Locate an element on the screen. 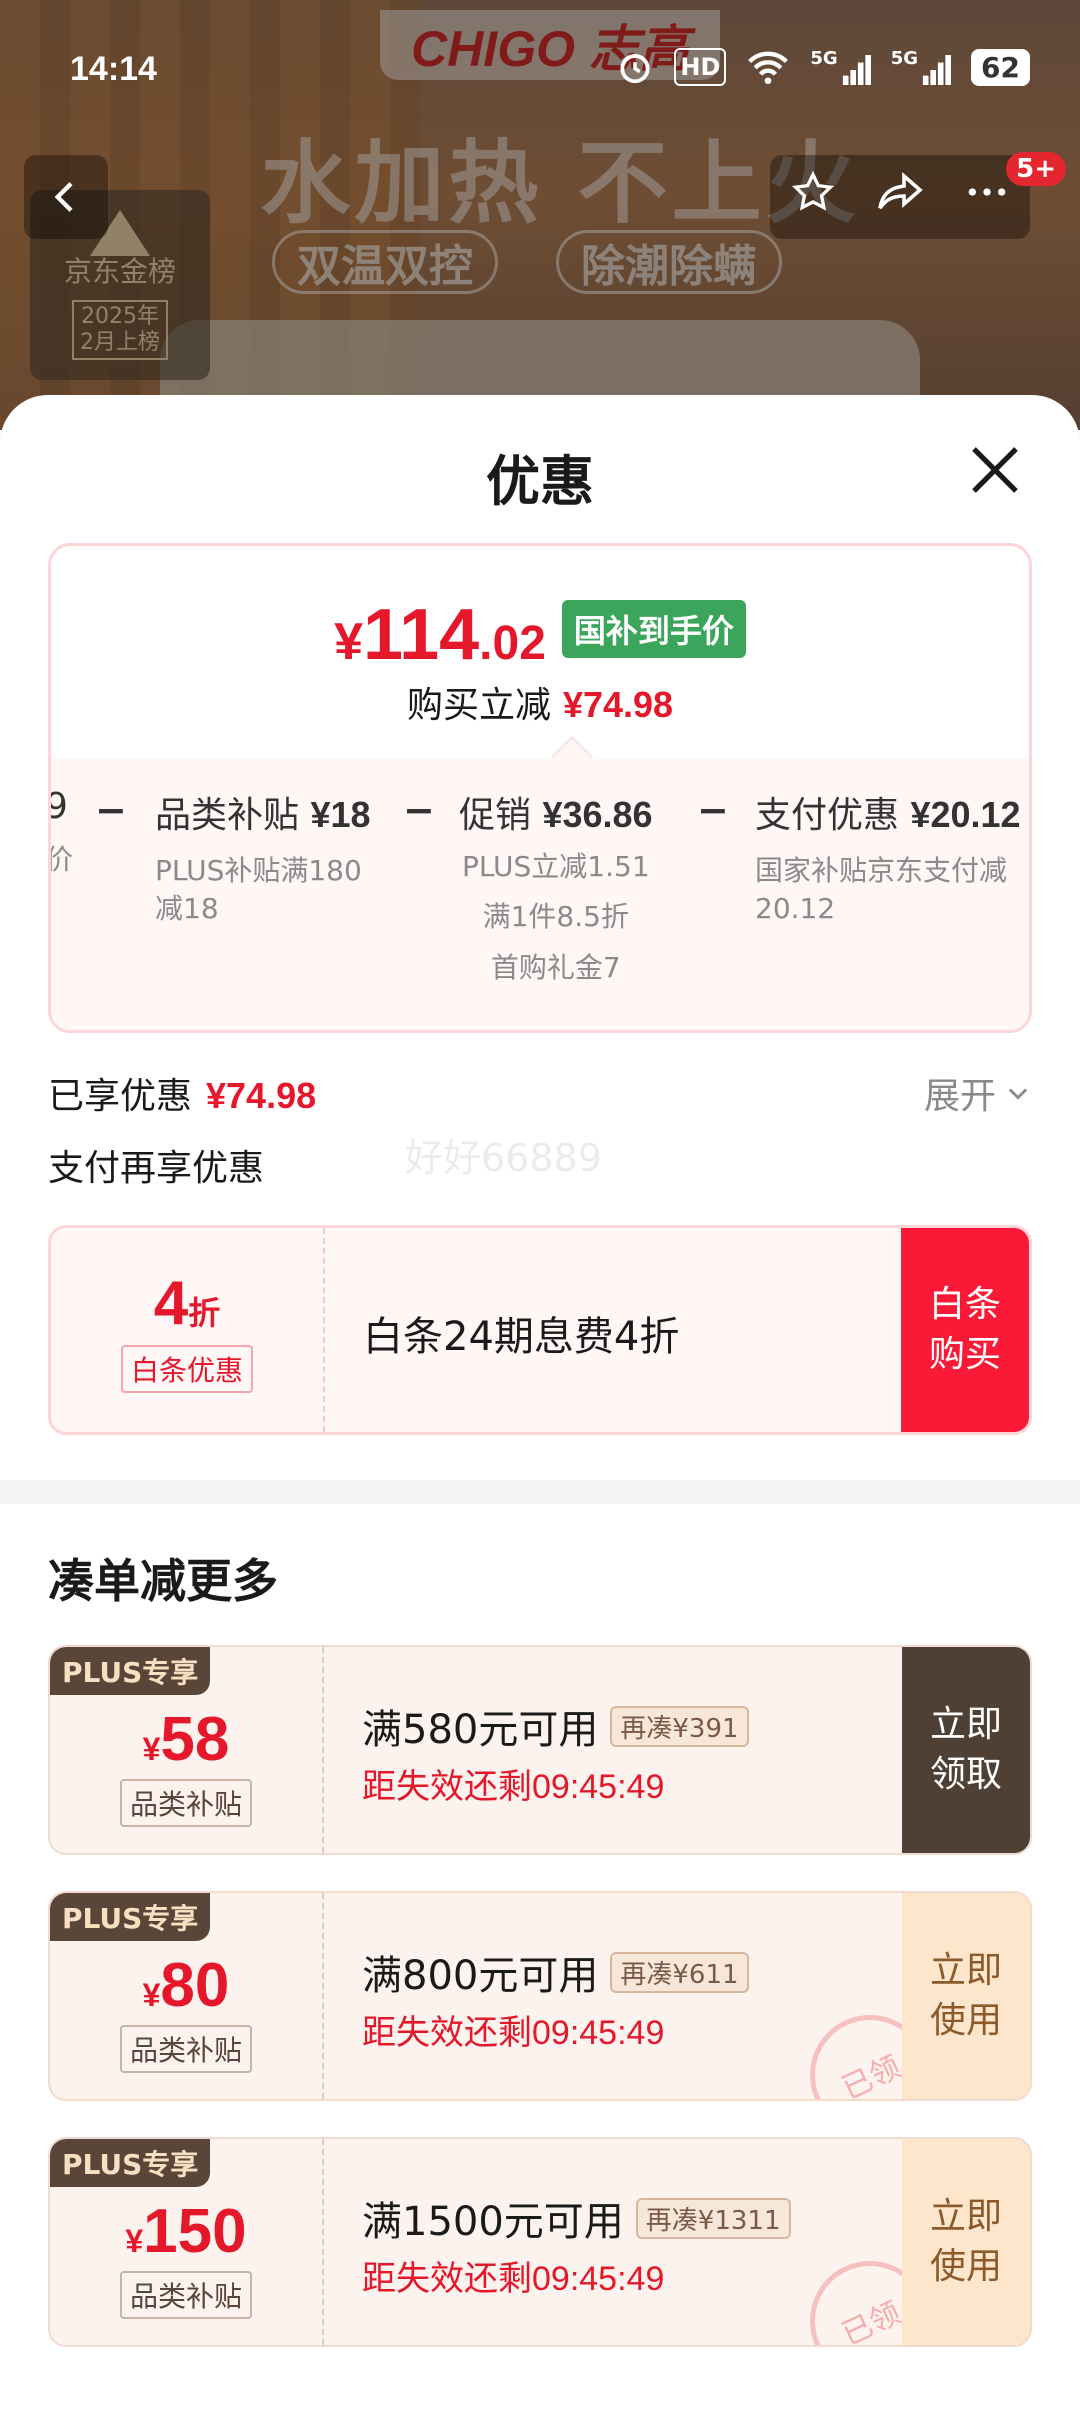  breakdown-item: 品类补贴 ¥18 PLUS补贴满180 减18 is located at coordinates (263, 857).